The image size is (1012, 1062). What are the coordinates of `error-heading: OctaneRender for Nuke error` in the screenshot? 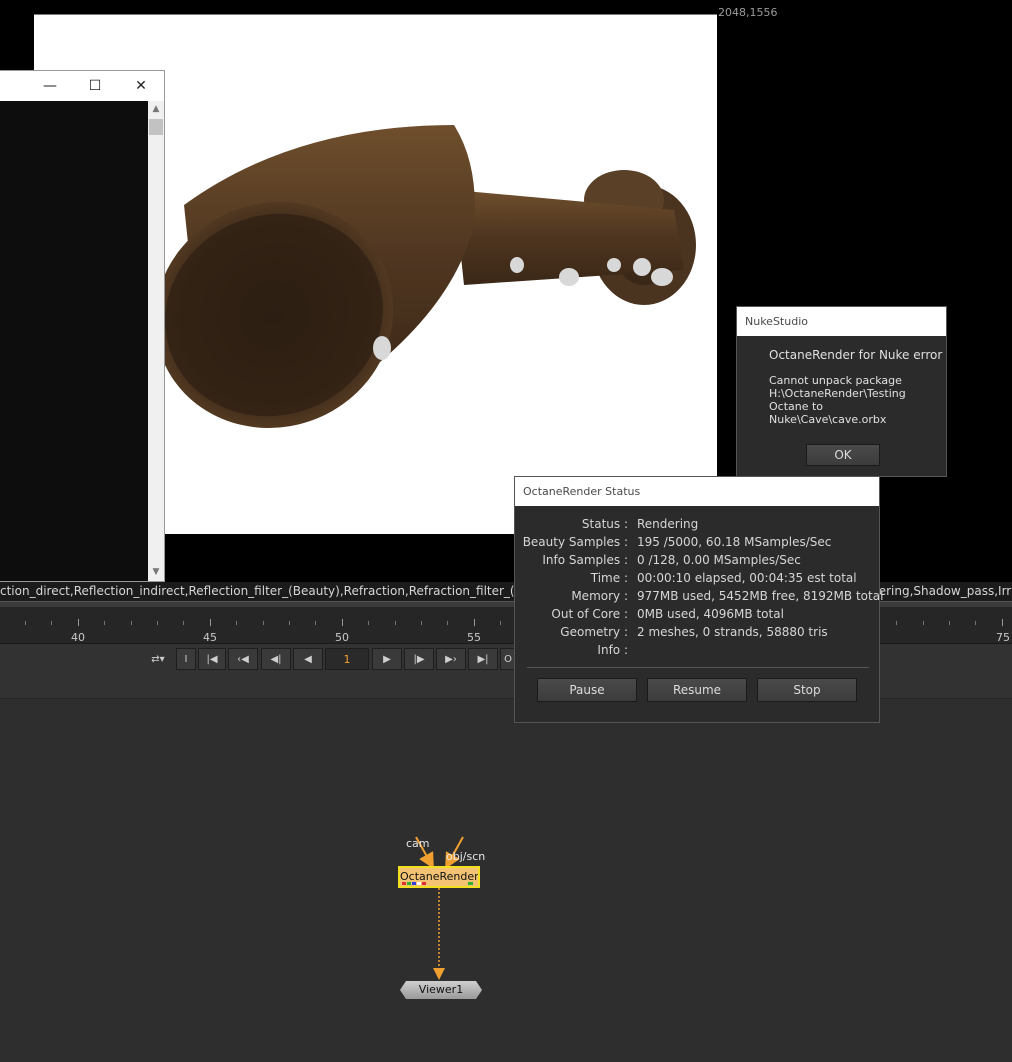 It's located at (856, 355).